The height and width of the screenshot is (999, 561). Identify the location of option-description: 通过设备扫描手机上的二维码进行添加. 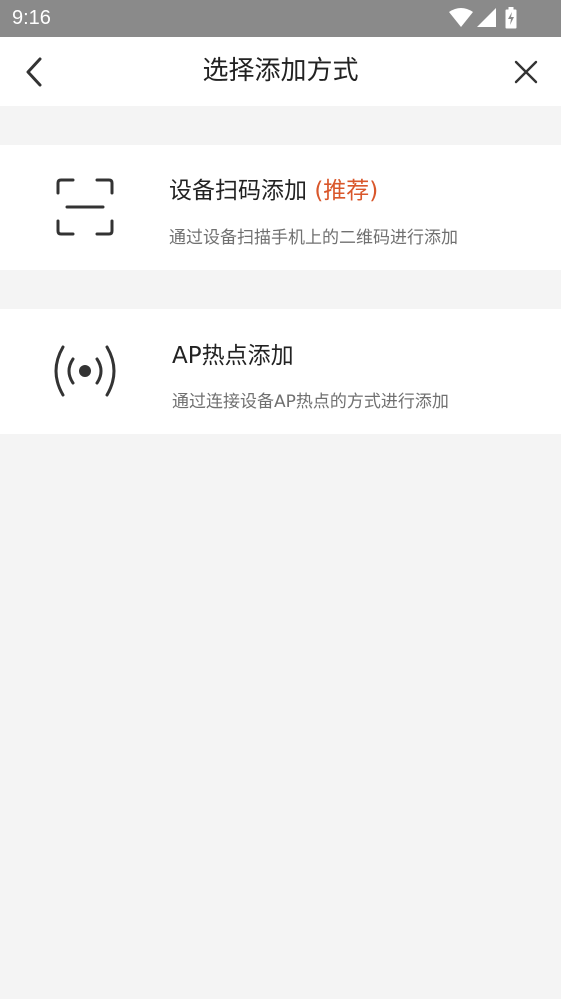
(313, 238).